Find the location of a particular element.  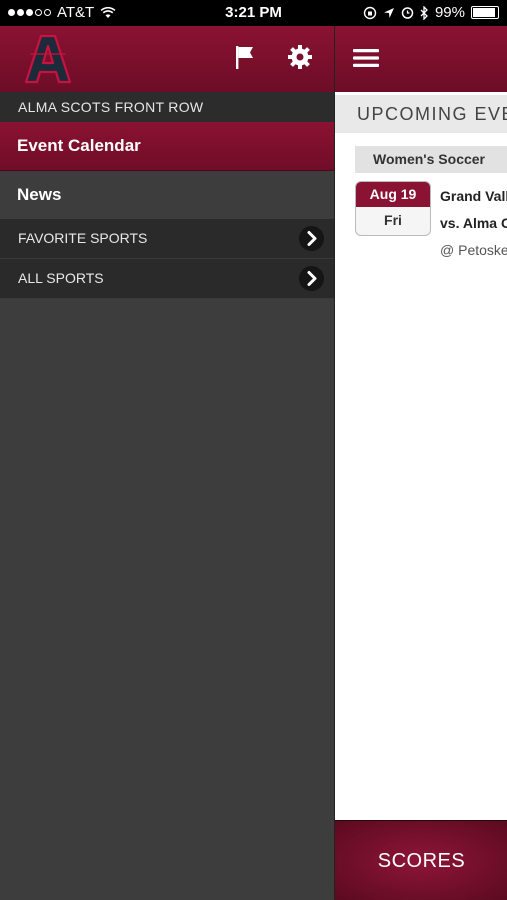

event-opponent: vs. Alma College is located at coordinates (473, 223).